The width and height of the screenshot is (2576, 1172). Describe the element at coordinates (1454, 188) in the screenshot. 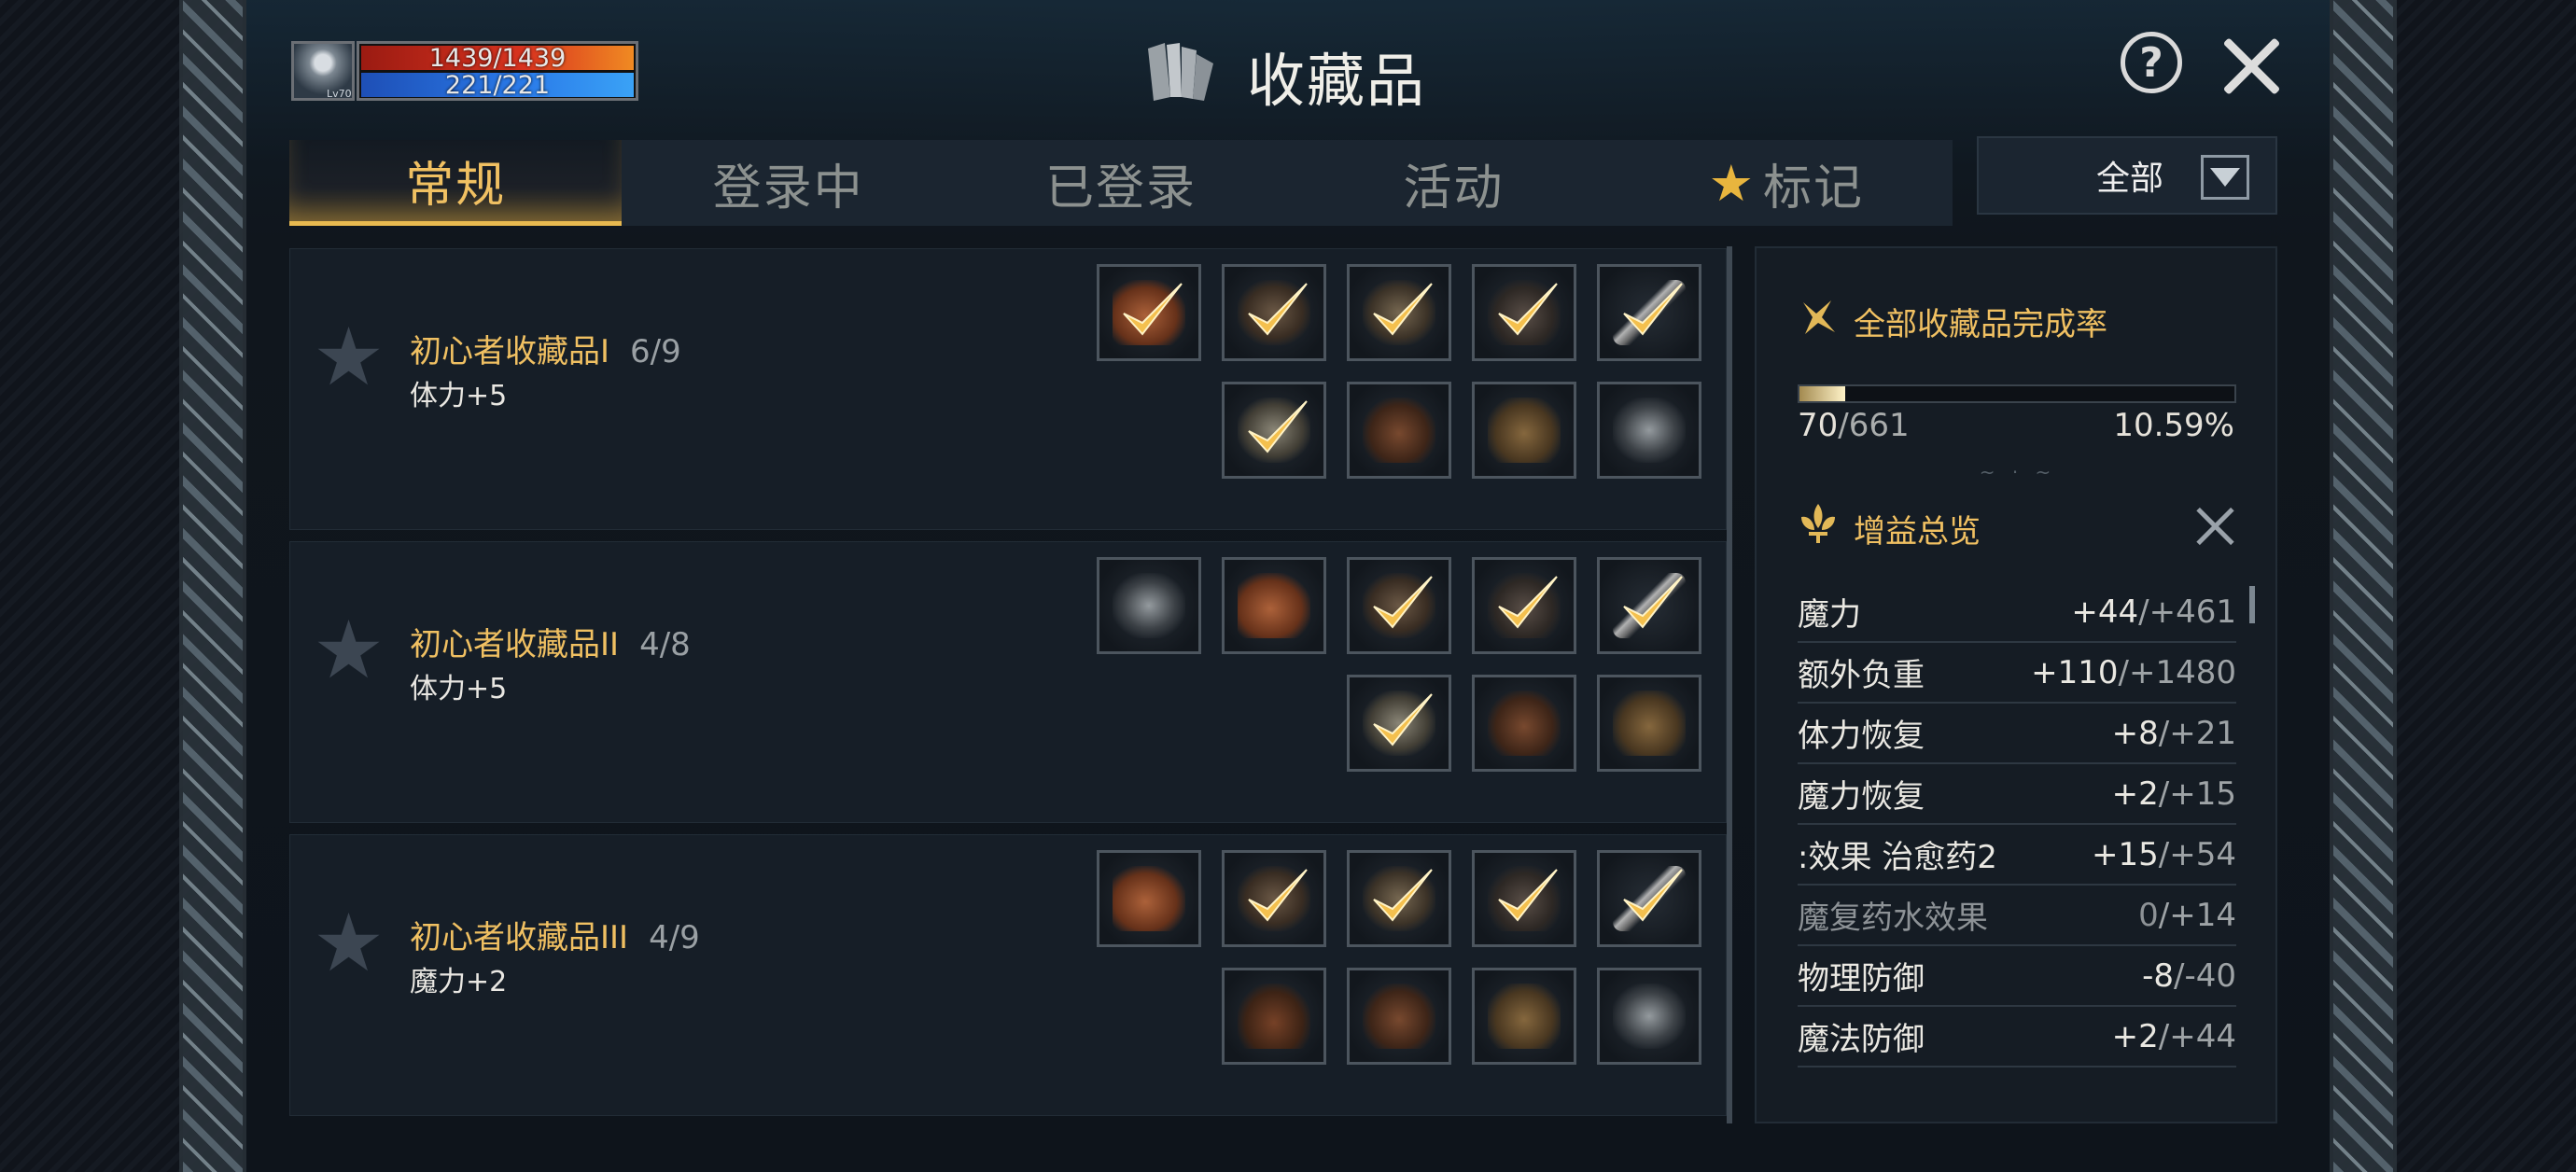

I see `tab-label: 活动` at that location.